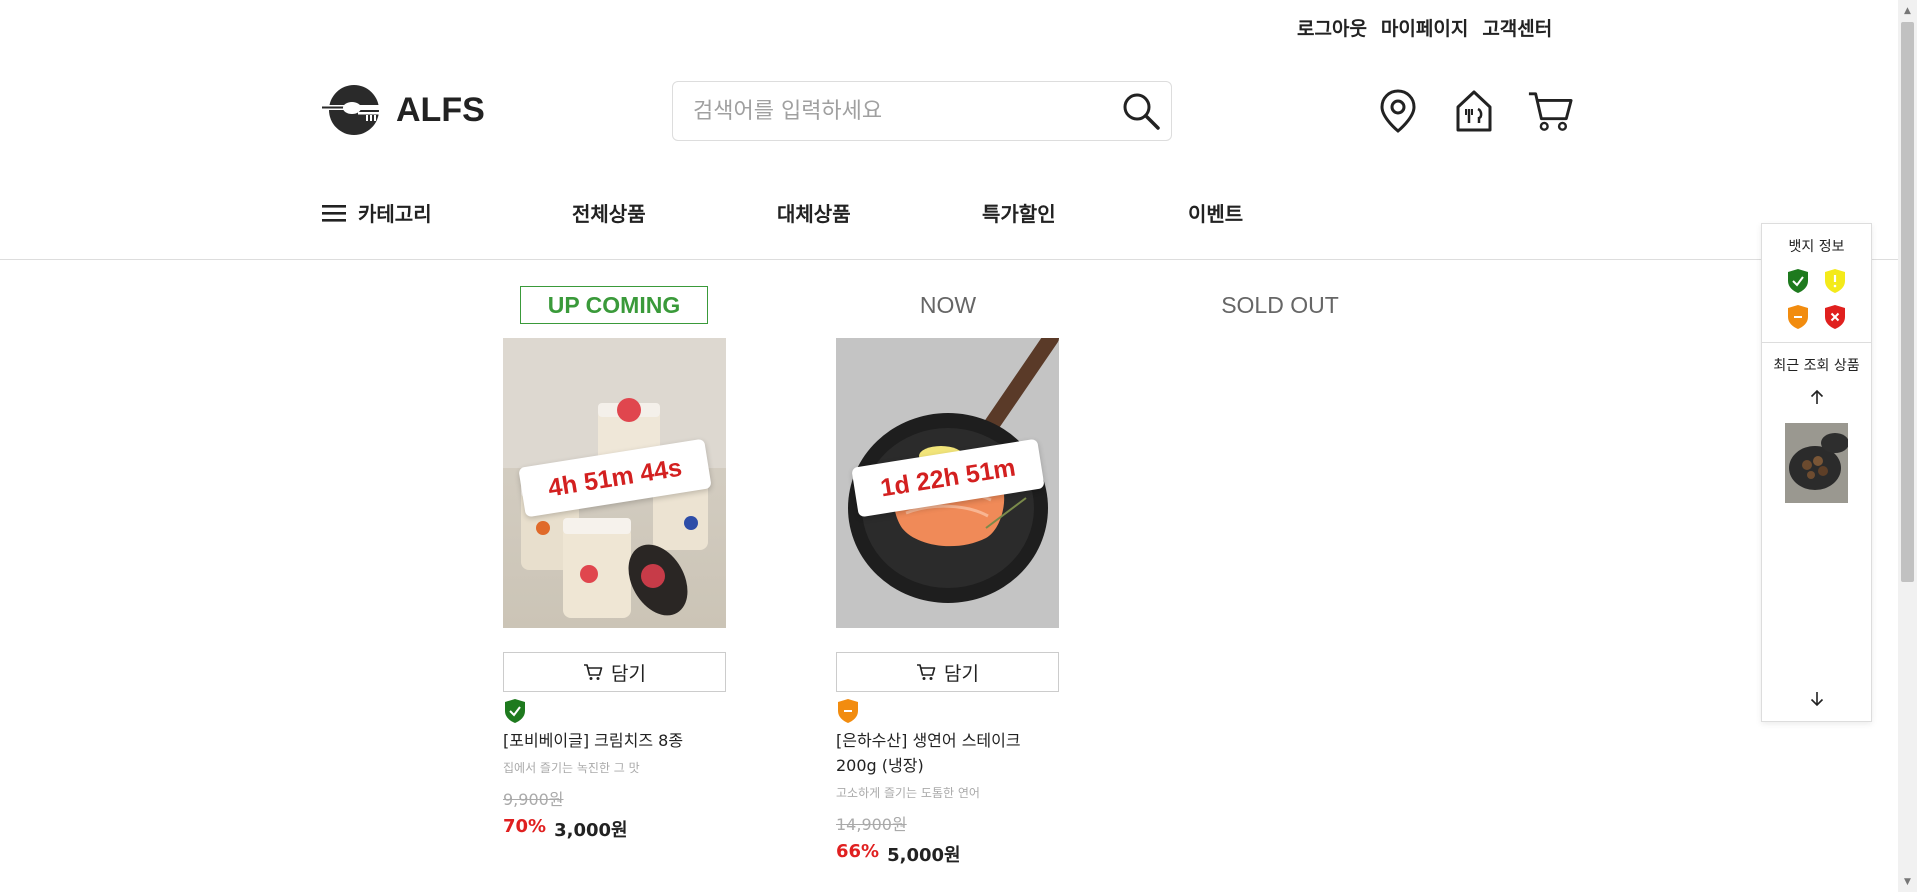 The width and height of the screenshot is (1917, 892). What do you see at coordinates (1215, 212) in the screenshot?
I see `nav-events: 이벤트` at bounding box center [1215, 212].